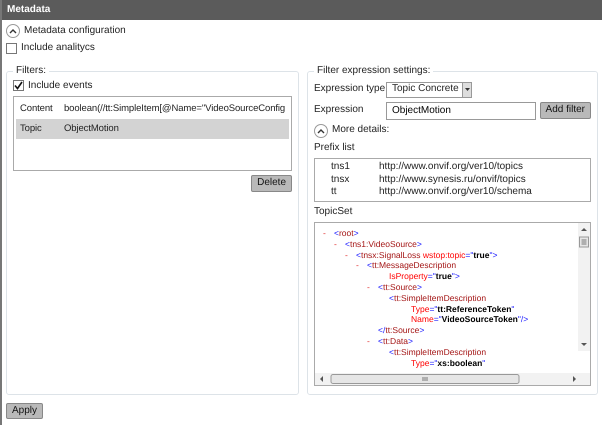 The width and height of the screenshot is (602, 425). What do you see at coordinates (448, 363) in the screenshot?
I see `xml-line: Type="xs:boolean"` at bounding box center [448, 363].